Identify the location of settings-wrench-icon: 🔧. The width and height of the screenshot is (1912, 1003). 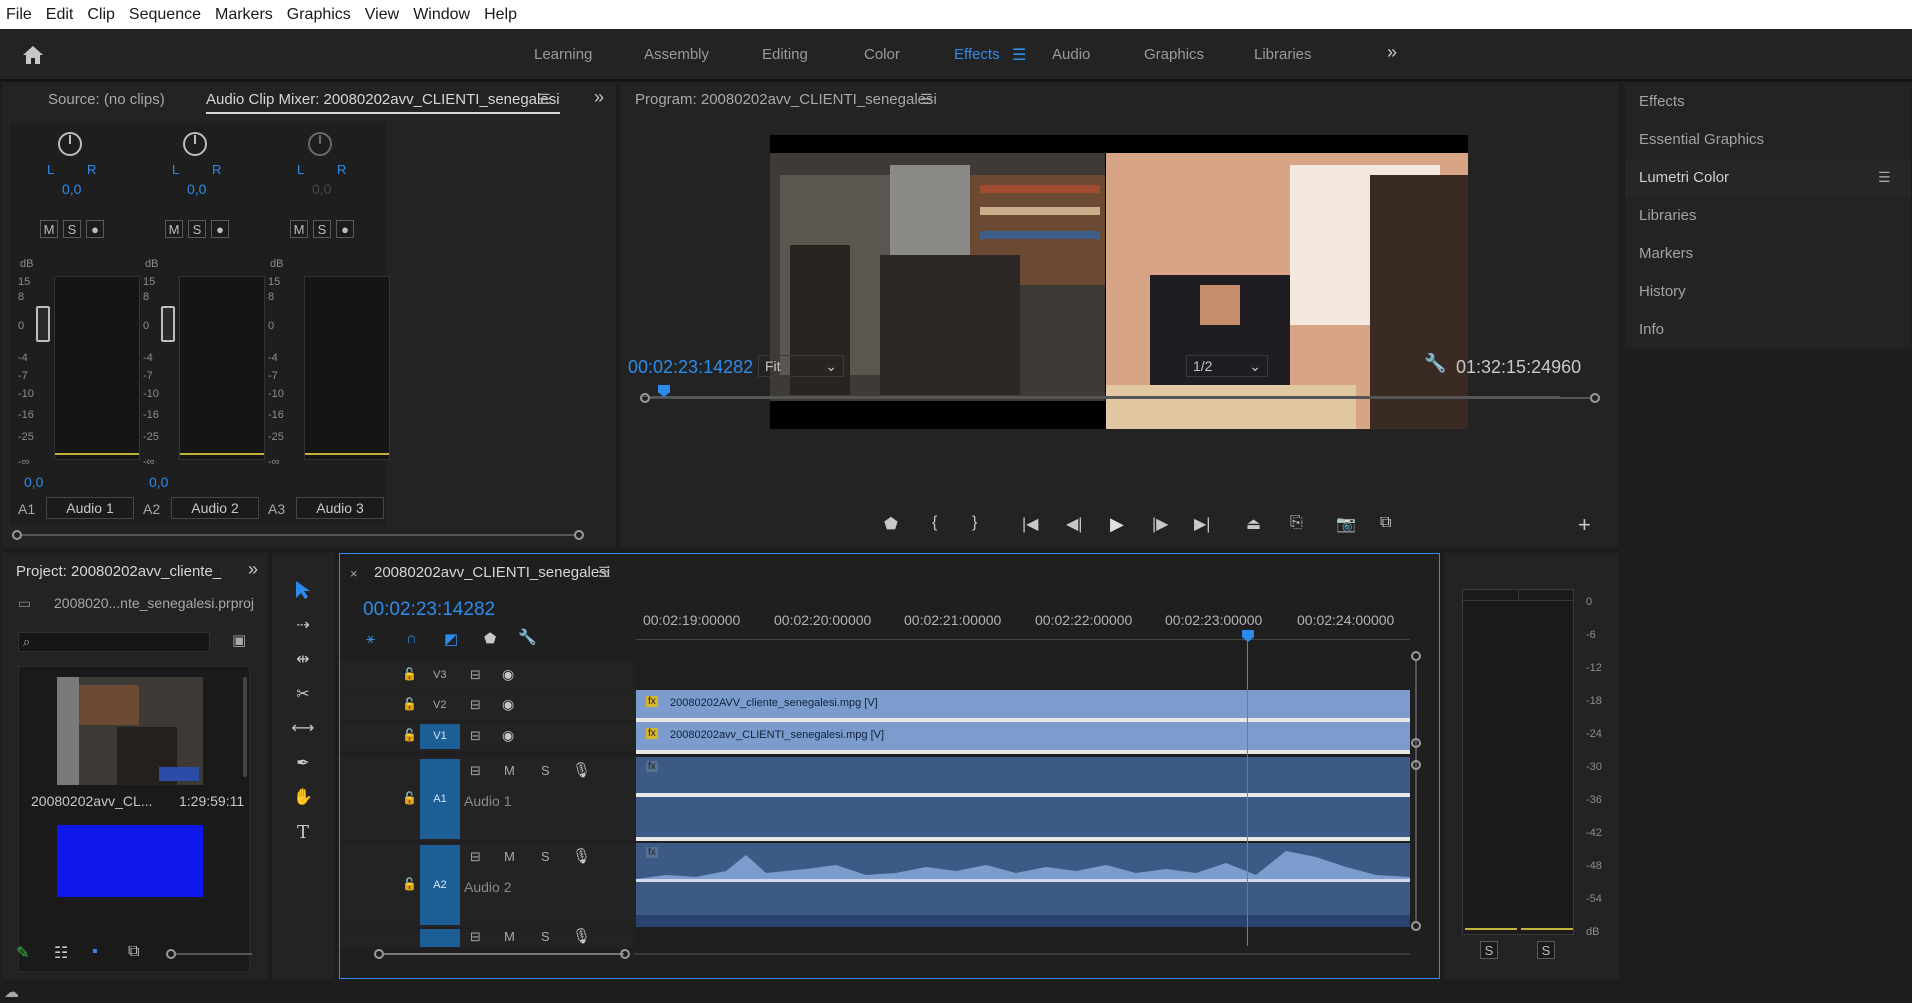
(1435, 363).